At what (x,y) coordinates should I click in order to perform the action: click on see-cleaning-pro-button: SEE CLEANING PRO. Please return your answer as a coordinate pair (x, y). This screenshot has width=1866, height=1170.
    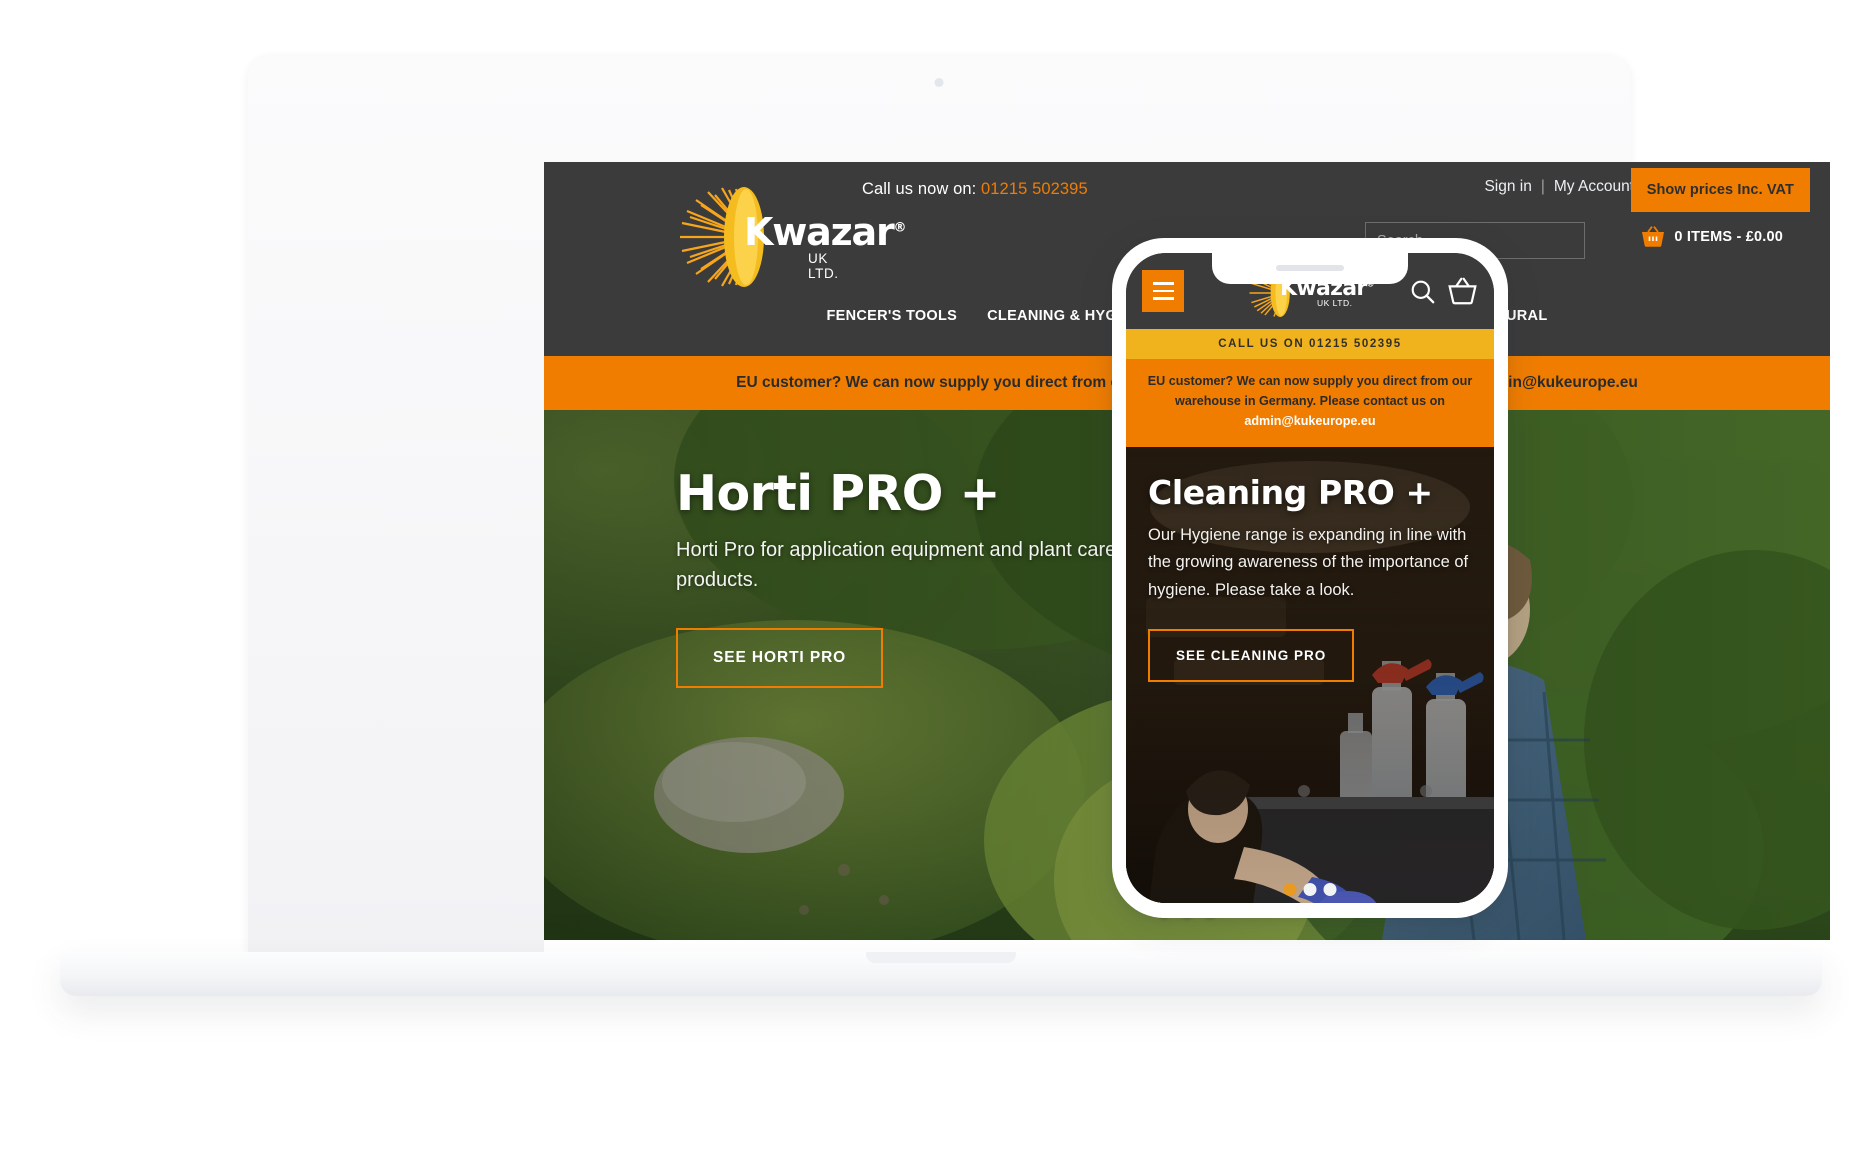
    Looking at the image, I should click on (1251, 655).